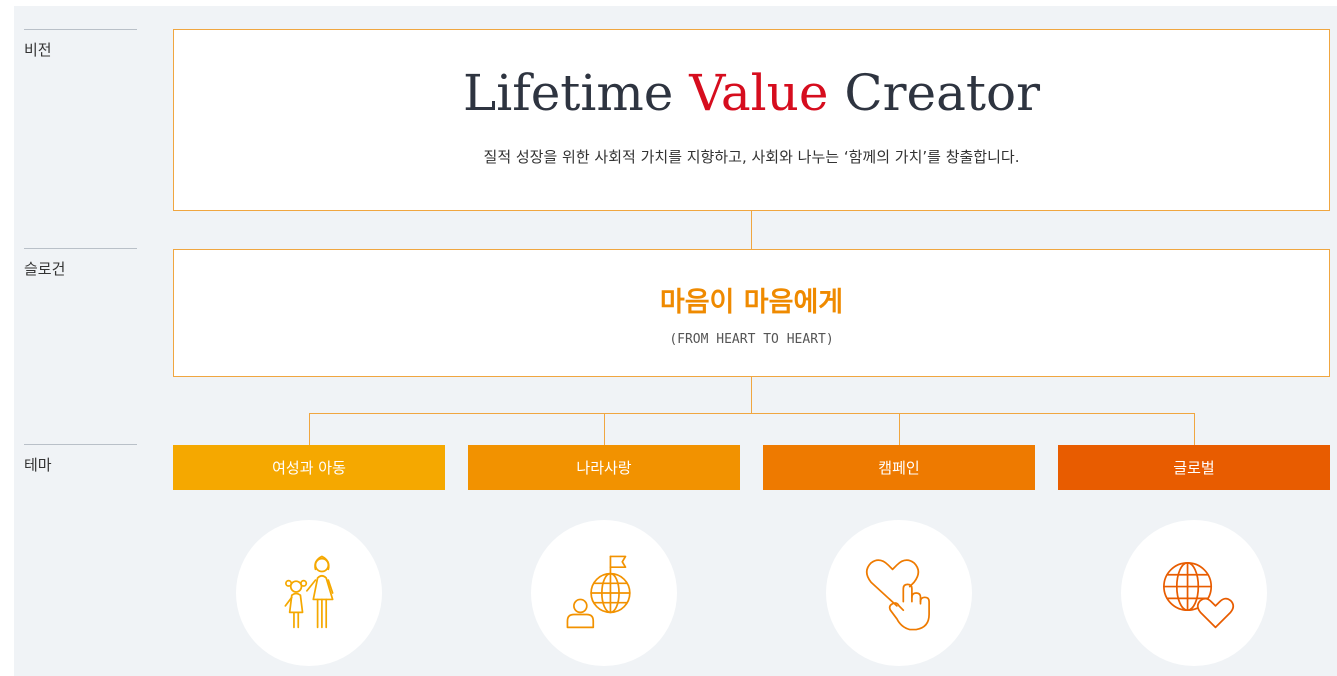  Describe the element at coordinates (934, 93) in the screenshot. I see `vision-title-part2: Creator` at that location.